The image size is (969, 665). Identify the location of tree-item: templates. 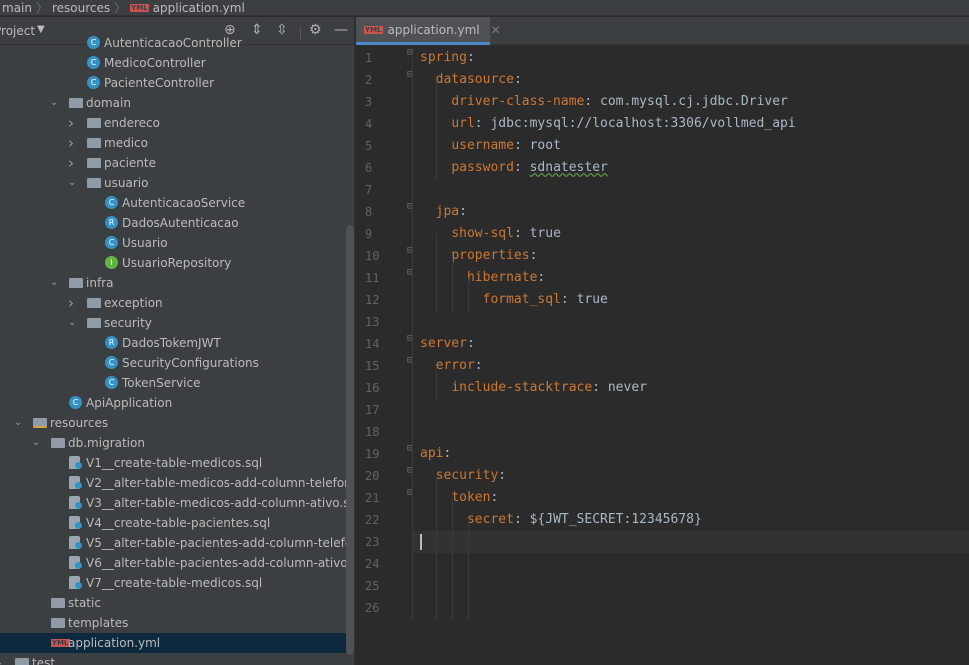
(177, 623).